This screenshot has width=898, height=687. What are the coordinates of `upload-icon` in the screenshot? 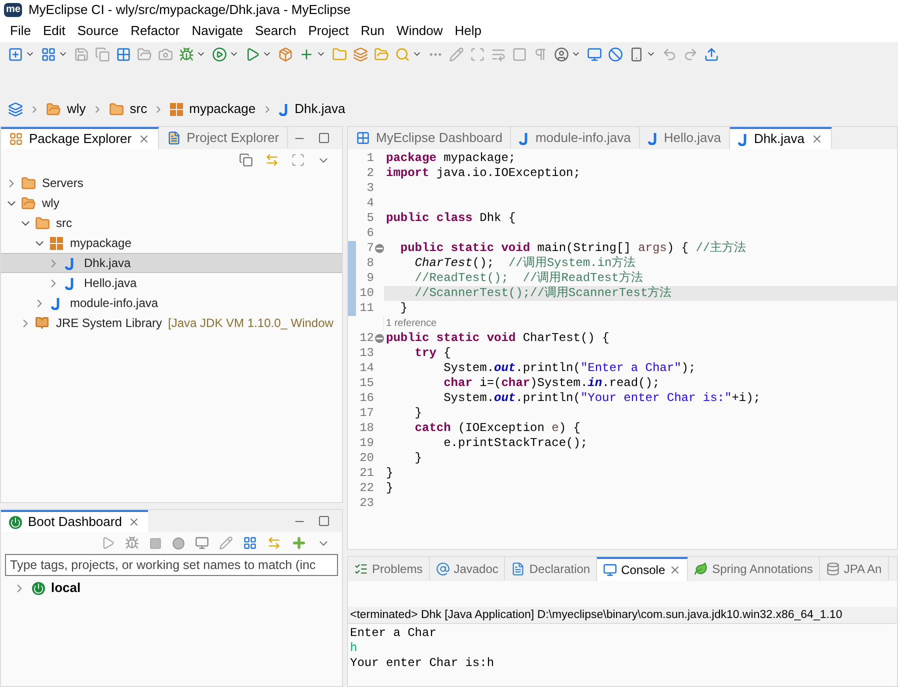 It's located at (711, 54).